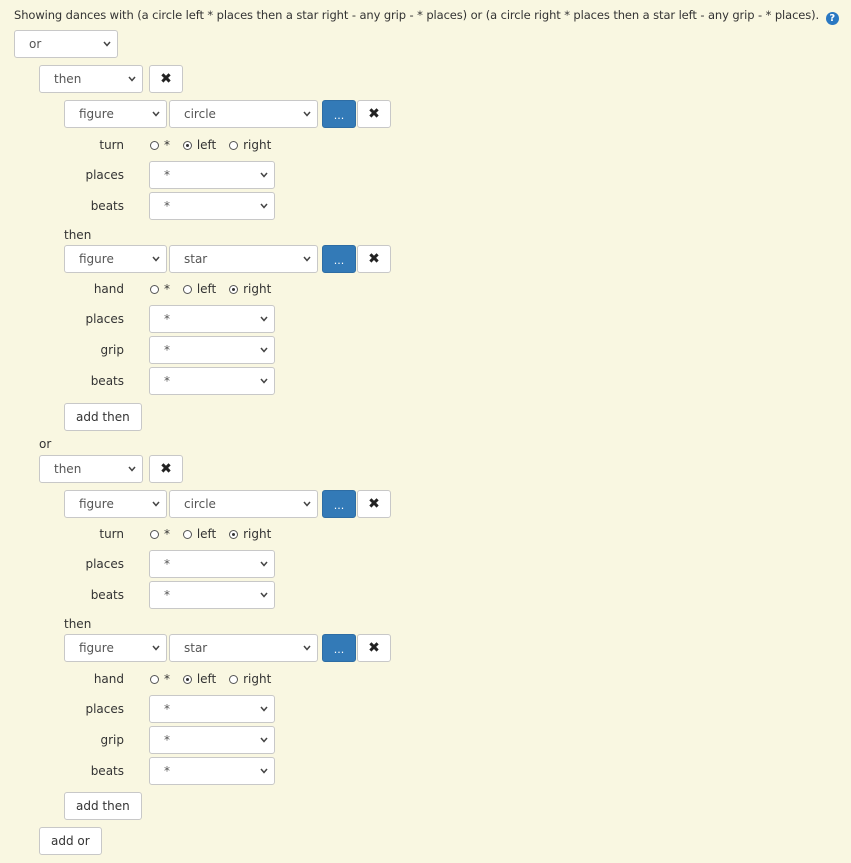 The image size is (851, 863). I want to click on root-operator-select: or, so click(66, 44).